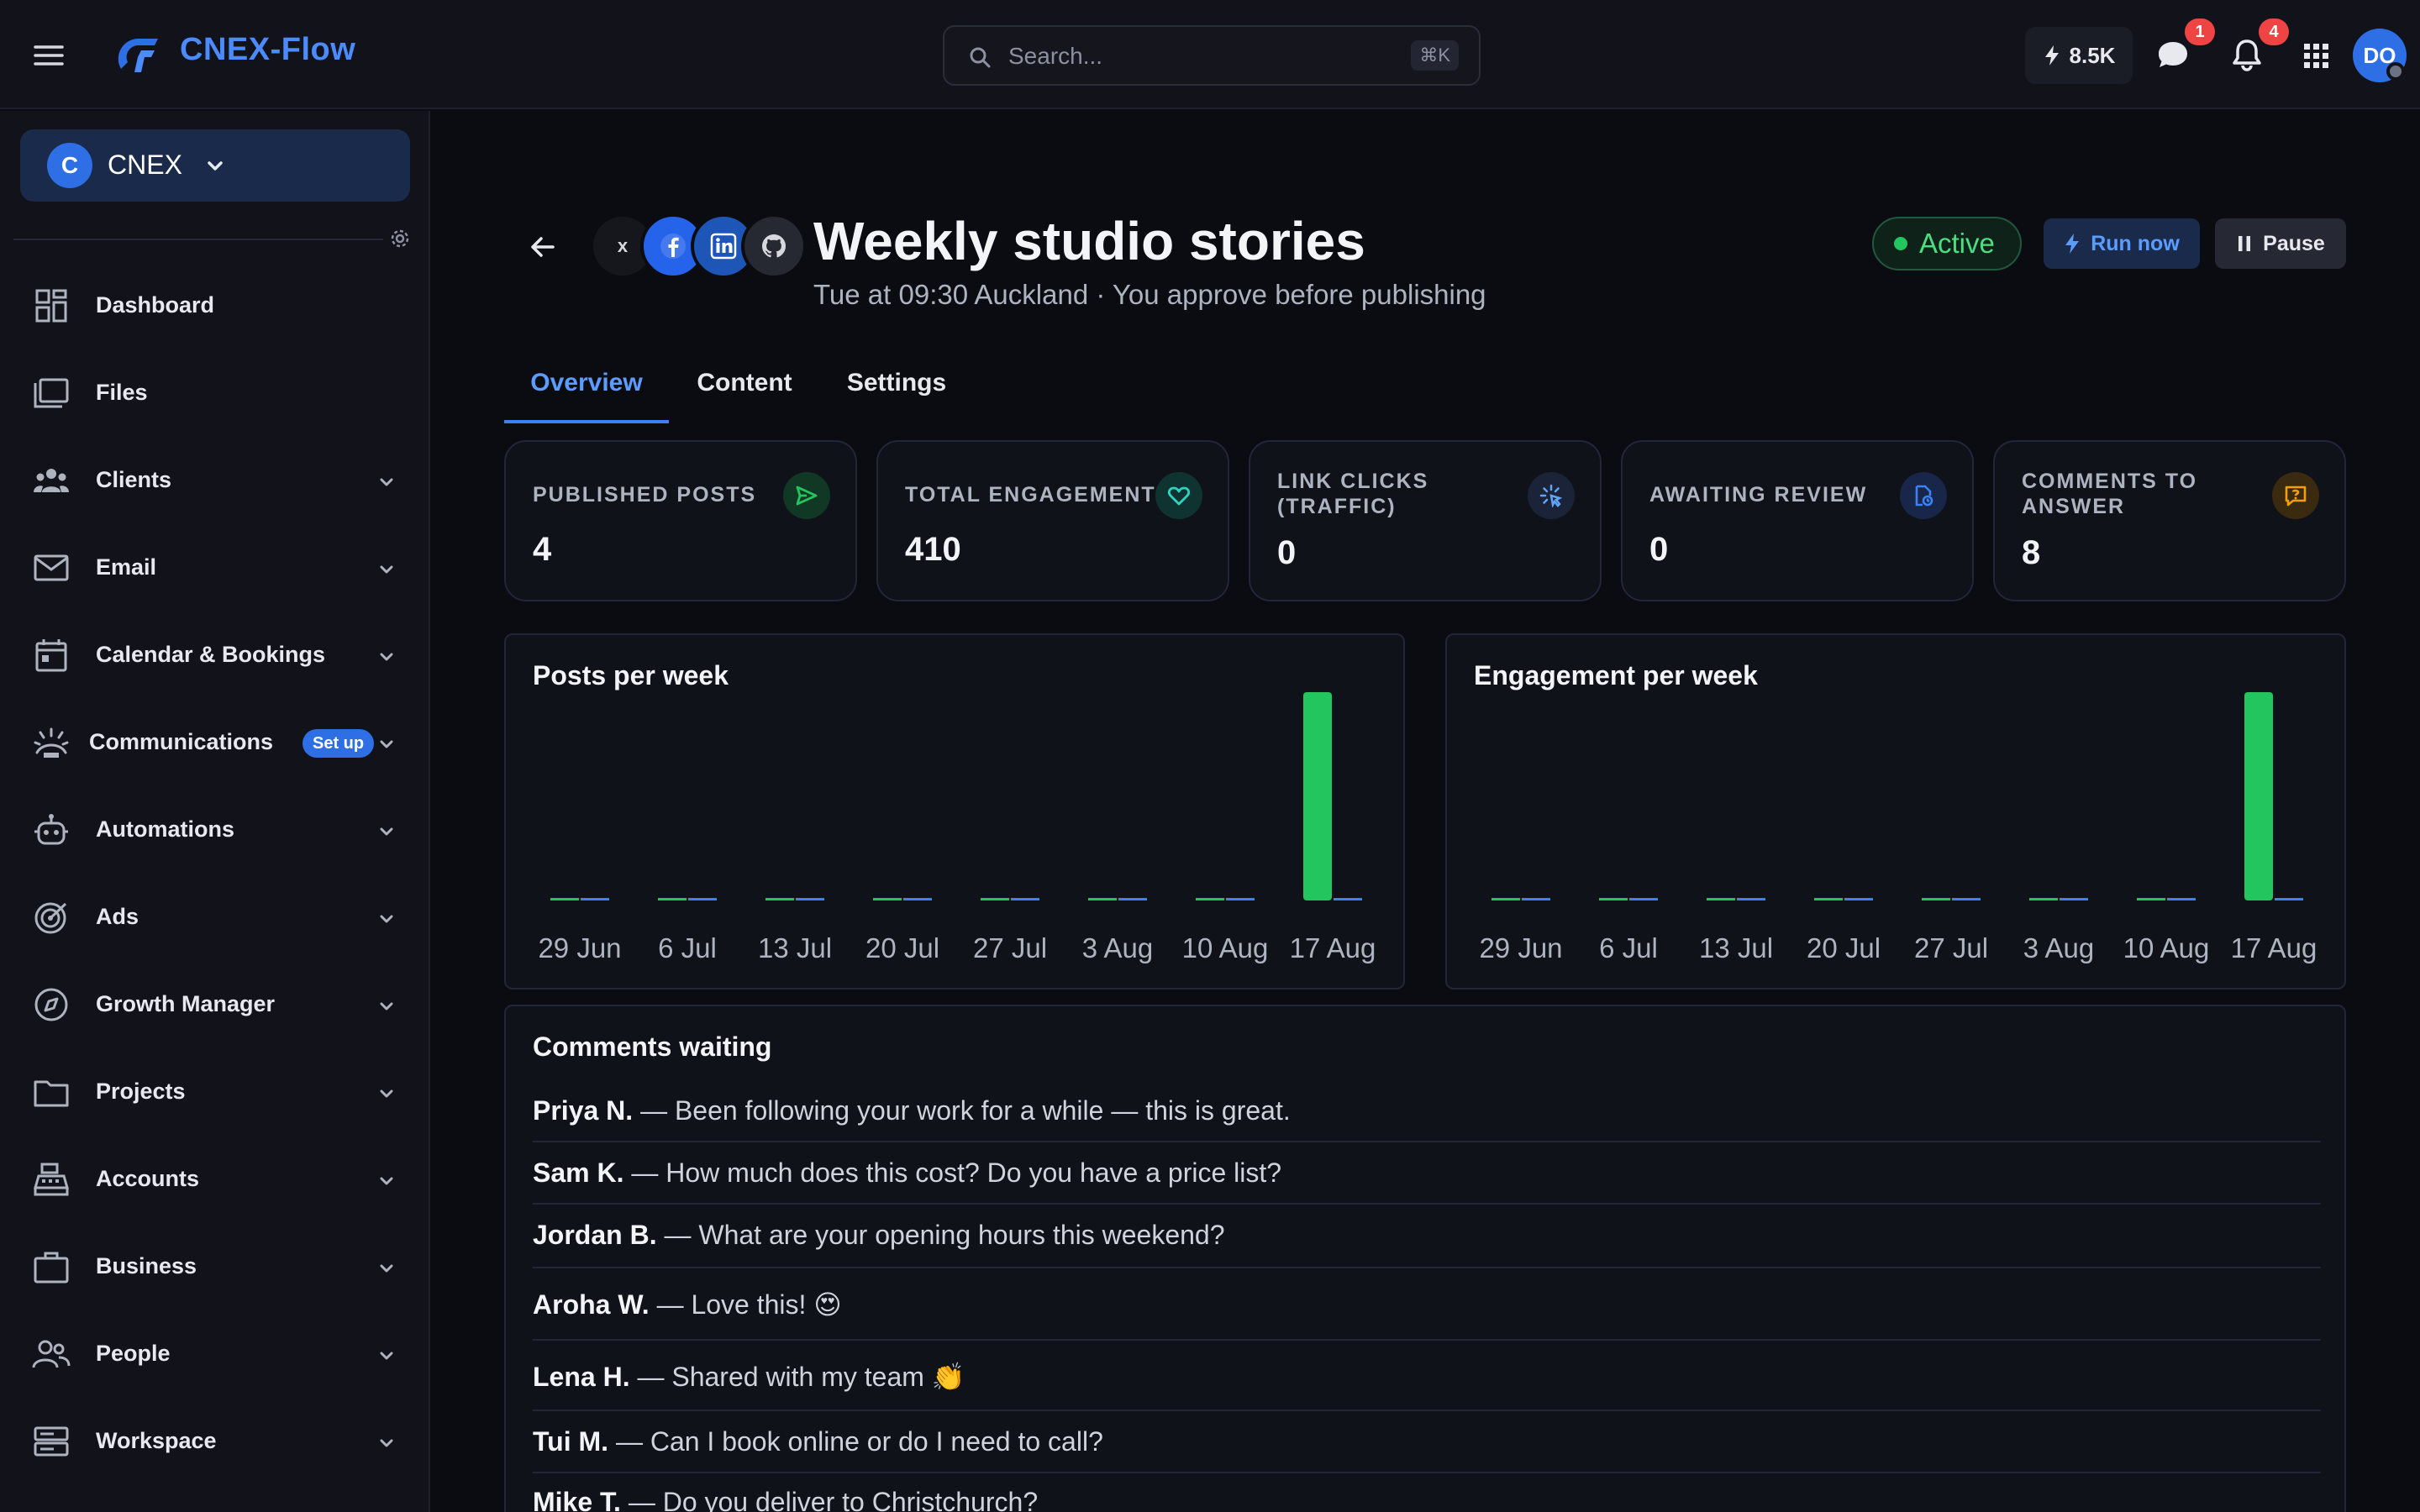  I want to click on credits-count: 8.5K, so click(2092, 55).